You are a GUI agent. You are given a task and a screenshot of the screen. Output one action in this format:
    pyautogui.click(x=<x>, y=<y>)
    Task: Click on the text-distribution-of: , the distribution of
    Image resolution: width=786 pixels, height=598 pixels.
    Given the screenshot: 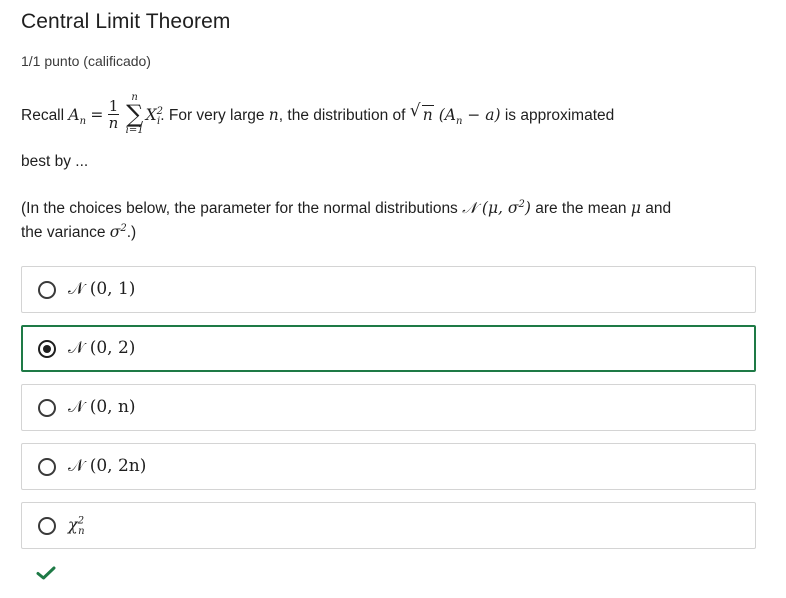 What is the action you would take?
    pyautogui.click(x=342, y=116)
    